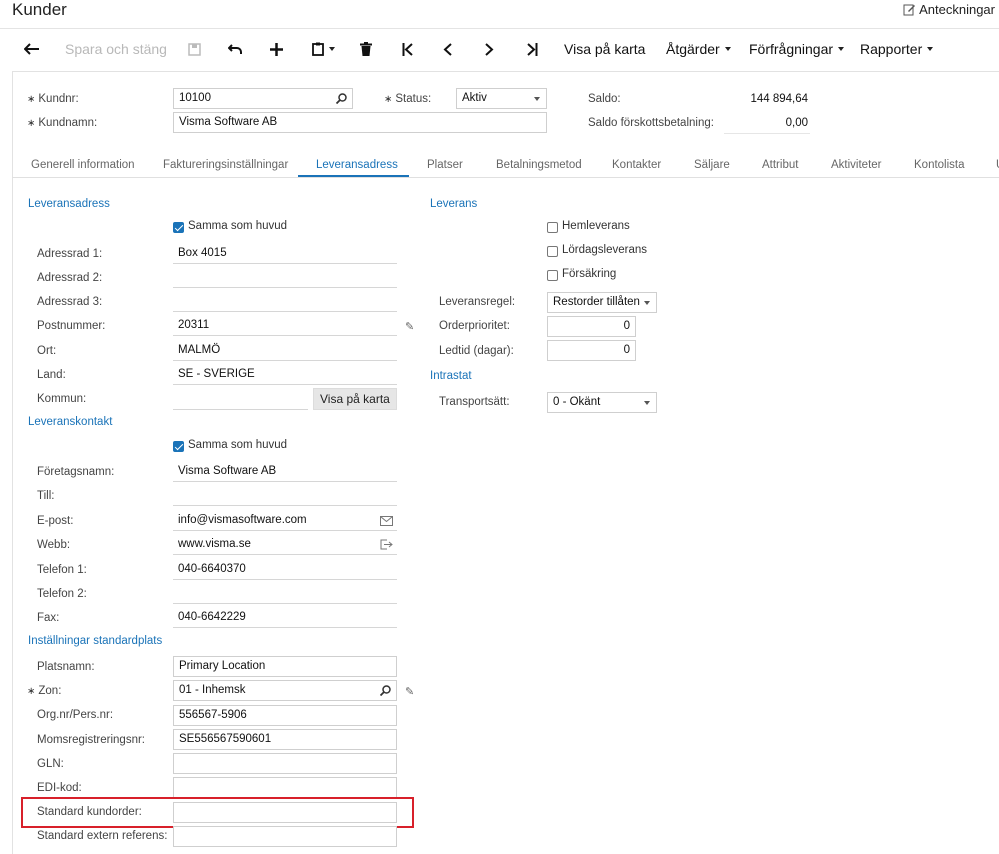 This screenshot has width=999, height=854. Describe the element at coordinates (285, 690) in the screenshot. I see `zone-field: 01 - Inhemsk` at that location.